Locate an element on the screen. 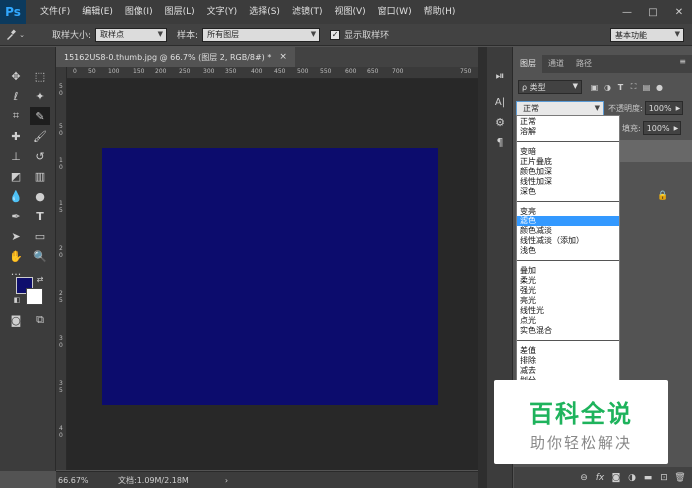 The width and height of the screenshot is (692, 488). brush-tool-icon: 🖌 is located at coordinates (40, 136).